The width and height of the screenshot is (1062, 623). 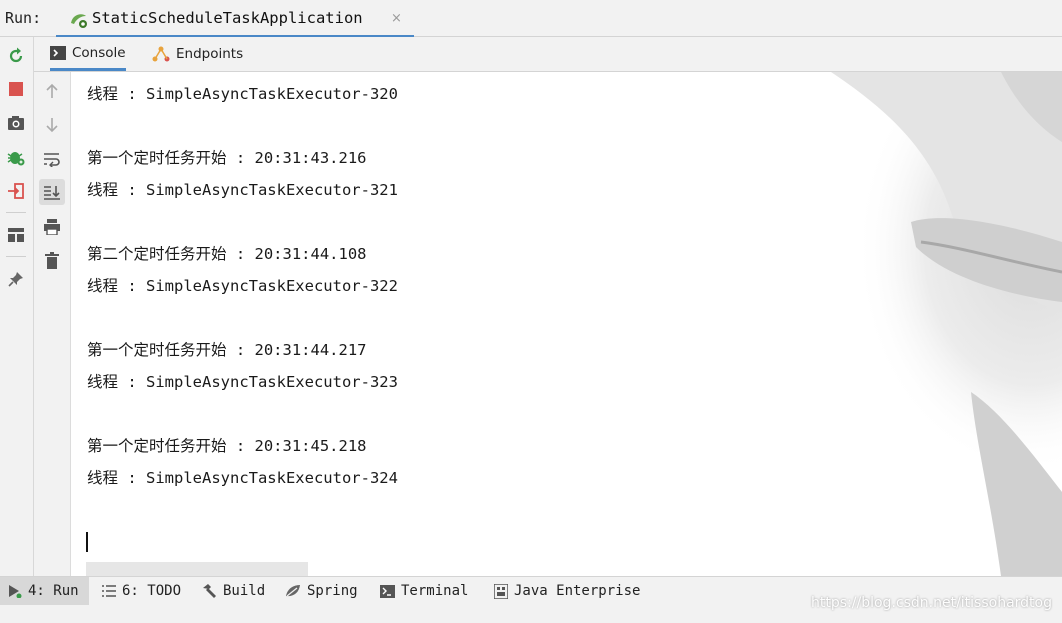 I want to click on console-icon, so click(x=58, y=52).